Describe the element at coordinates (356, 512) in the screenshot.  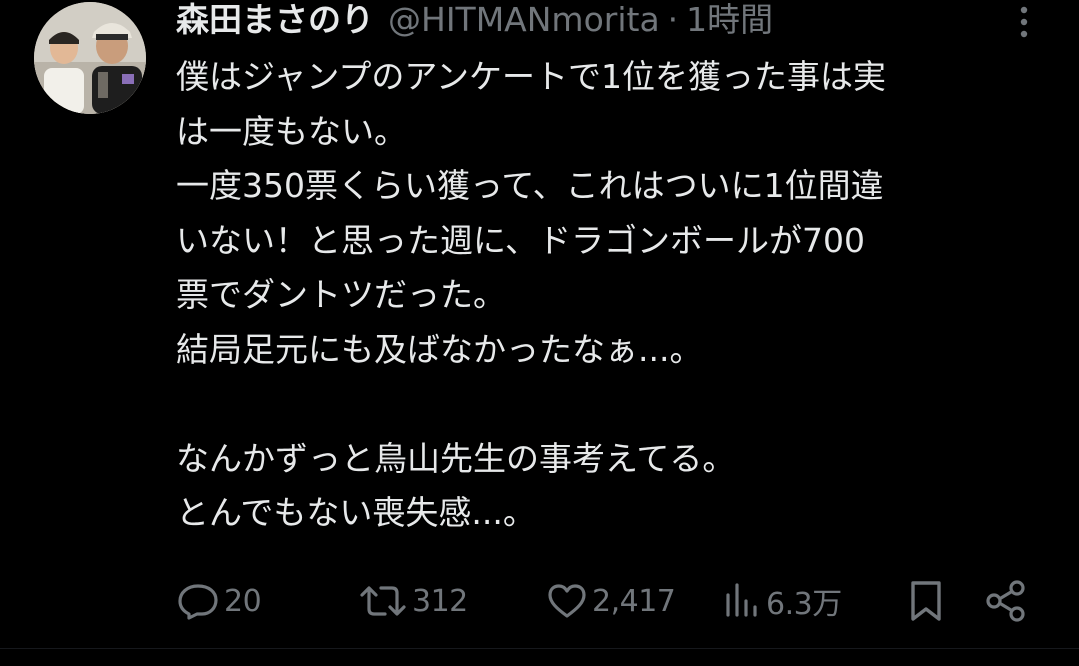
I see `tweet-line: とんでもない喪失感...。` at that location.